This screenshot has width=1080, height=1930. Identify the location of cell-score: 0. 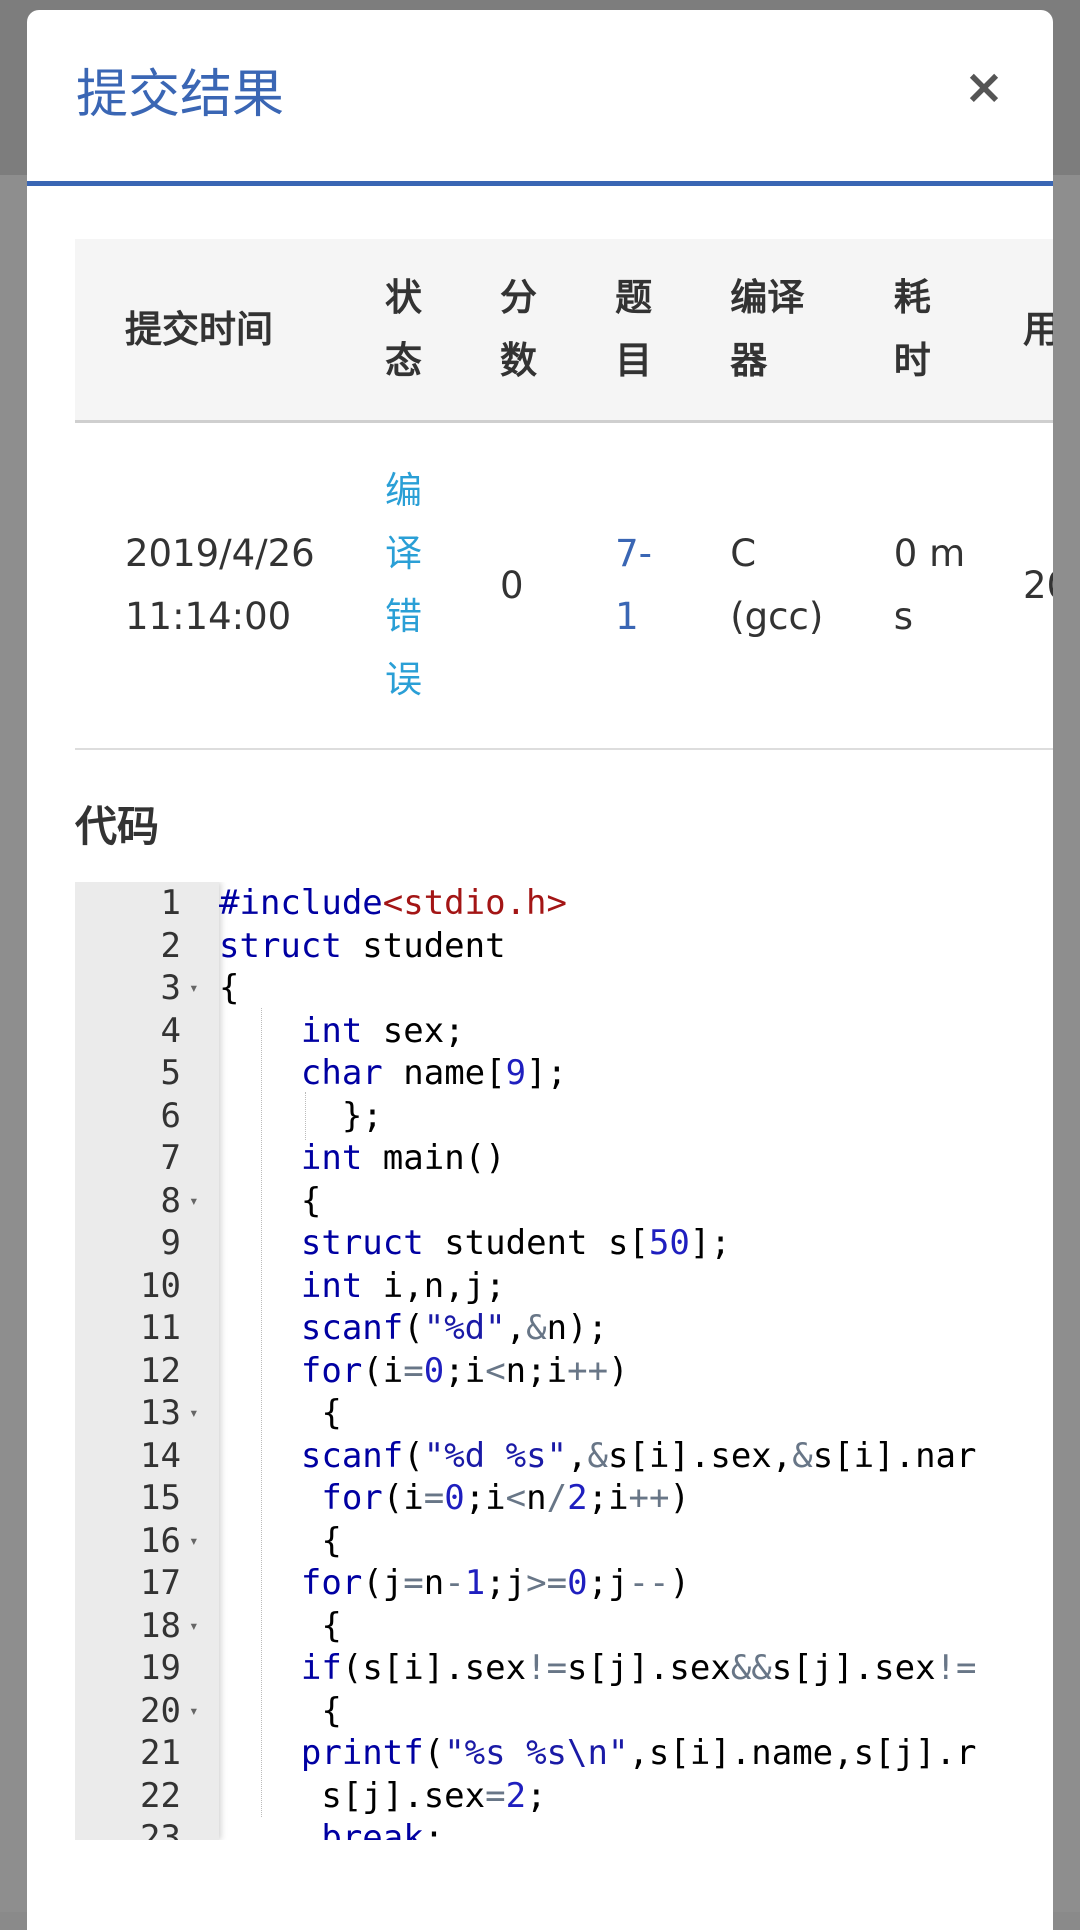
(558, 585).